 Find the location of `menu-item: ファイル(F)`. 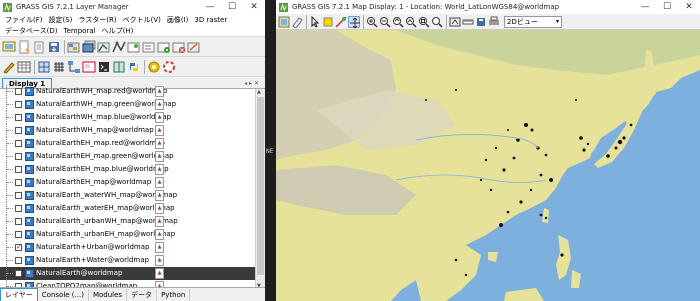

menu-item: ファイル(F) is located at coordinates (24, 20).